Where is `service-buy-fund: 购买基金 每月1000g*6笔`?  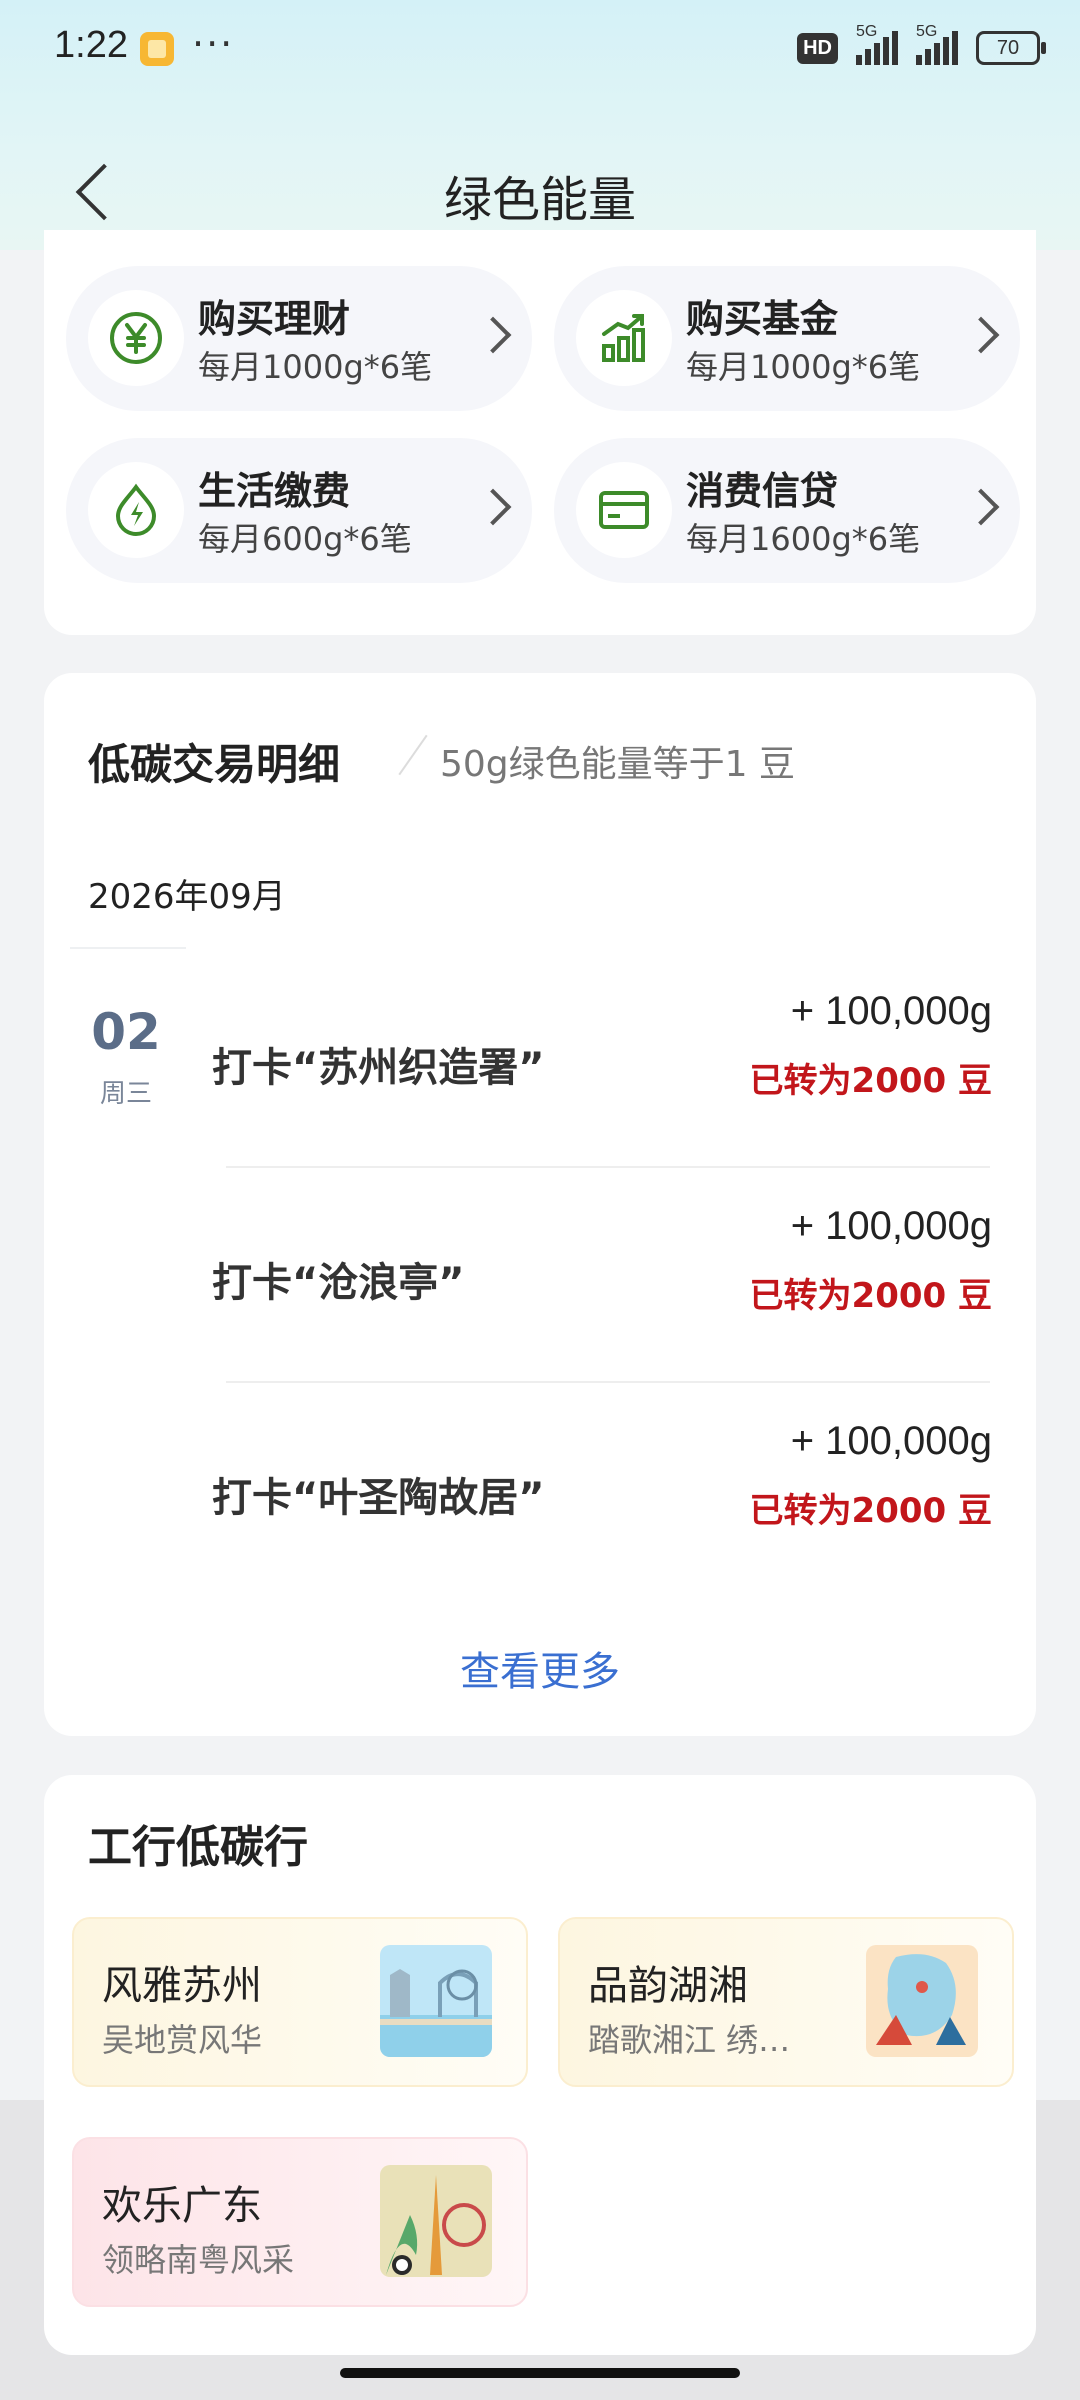
service-buy-fund: 购买基金 每月1000g*6笔 is located at coordinates (787, 338).